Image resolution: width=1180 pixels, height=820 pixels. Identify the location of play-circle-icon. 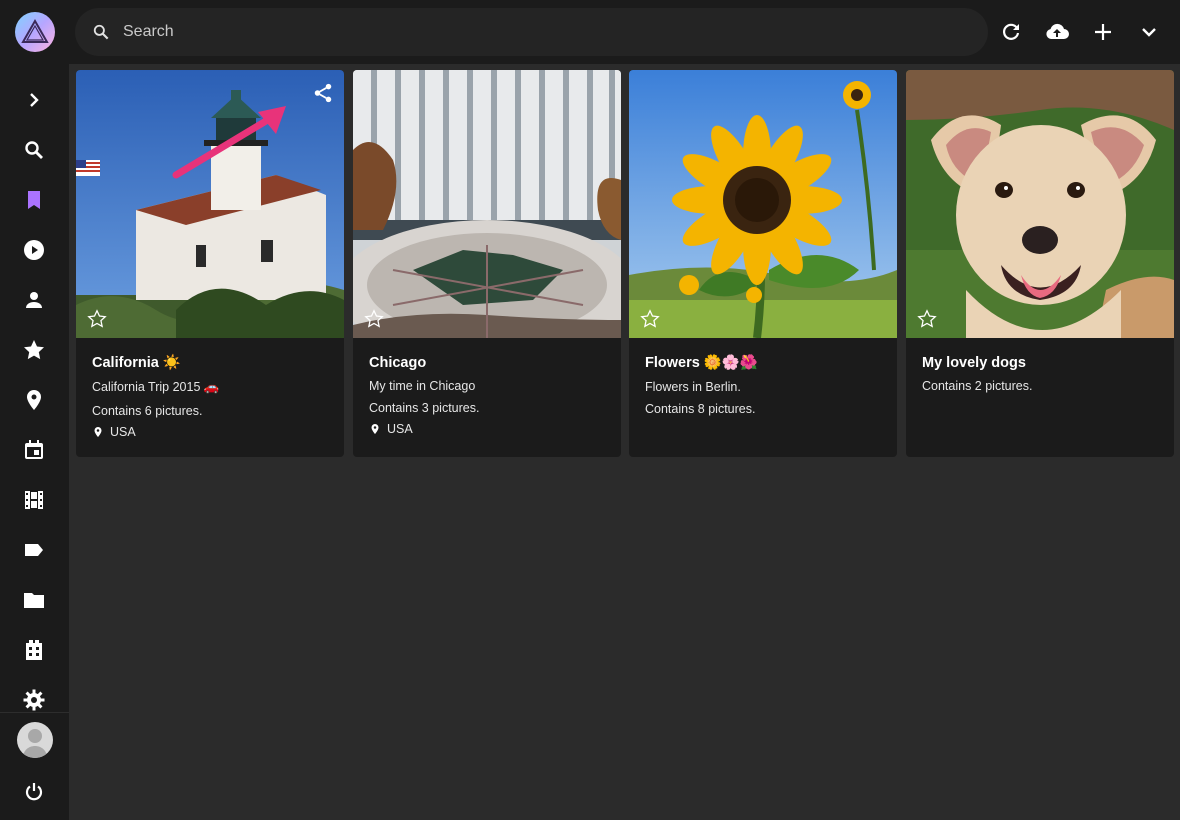
(34, 250).